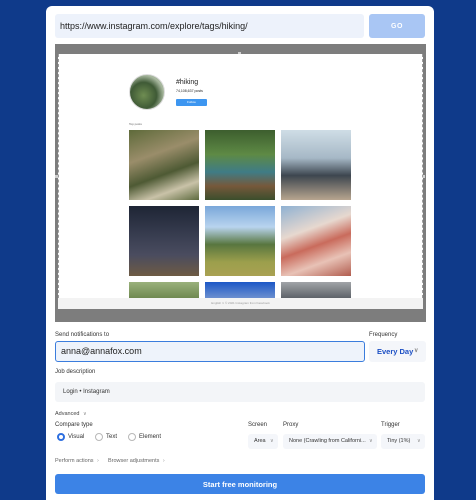 This screenshot has width=476, height=500. What do you see at coordinates (189, 91) in the screenshot?
I see `posts-count: 74,108,637 posts` at bounding box center [189, 91].